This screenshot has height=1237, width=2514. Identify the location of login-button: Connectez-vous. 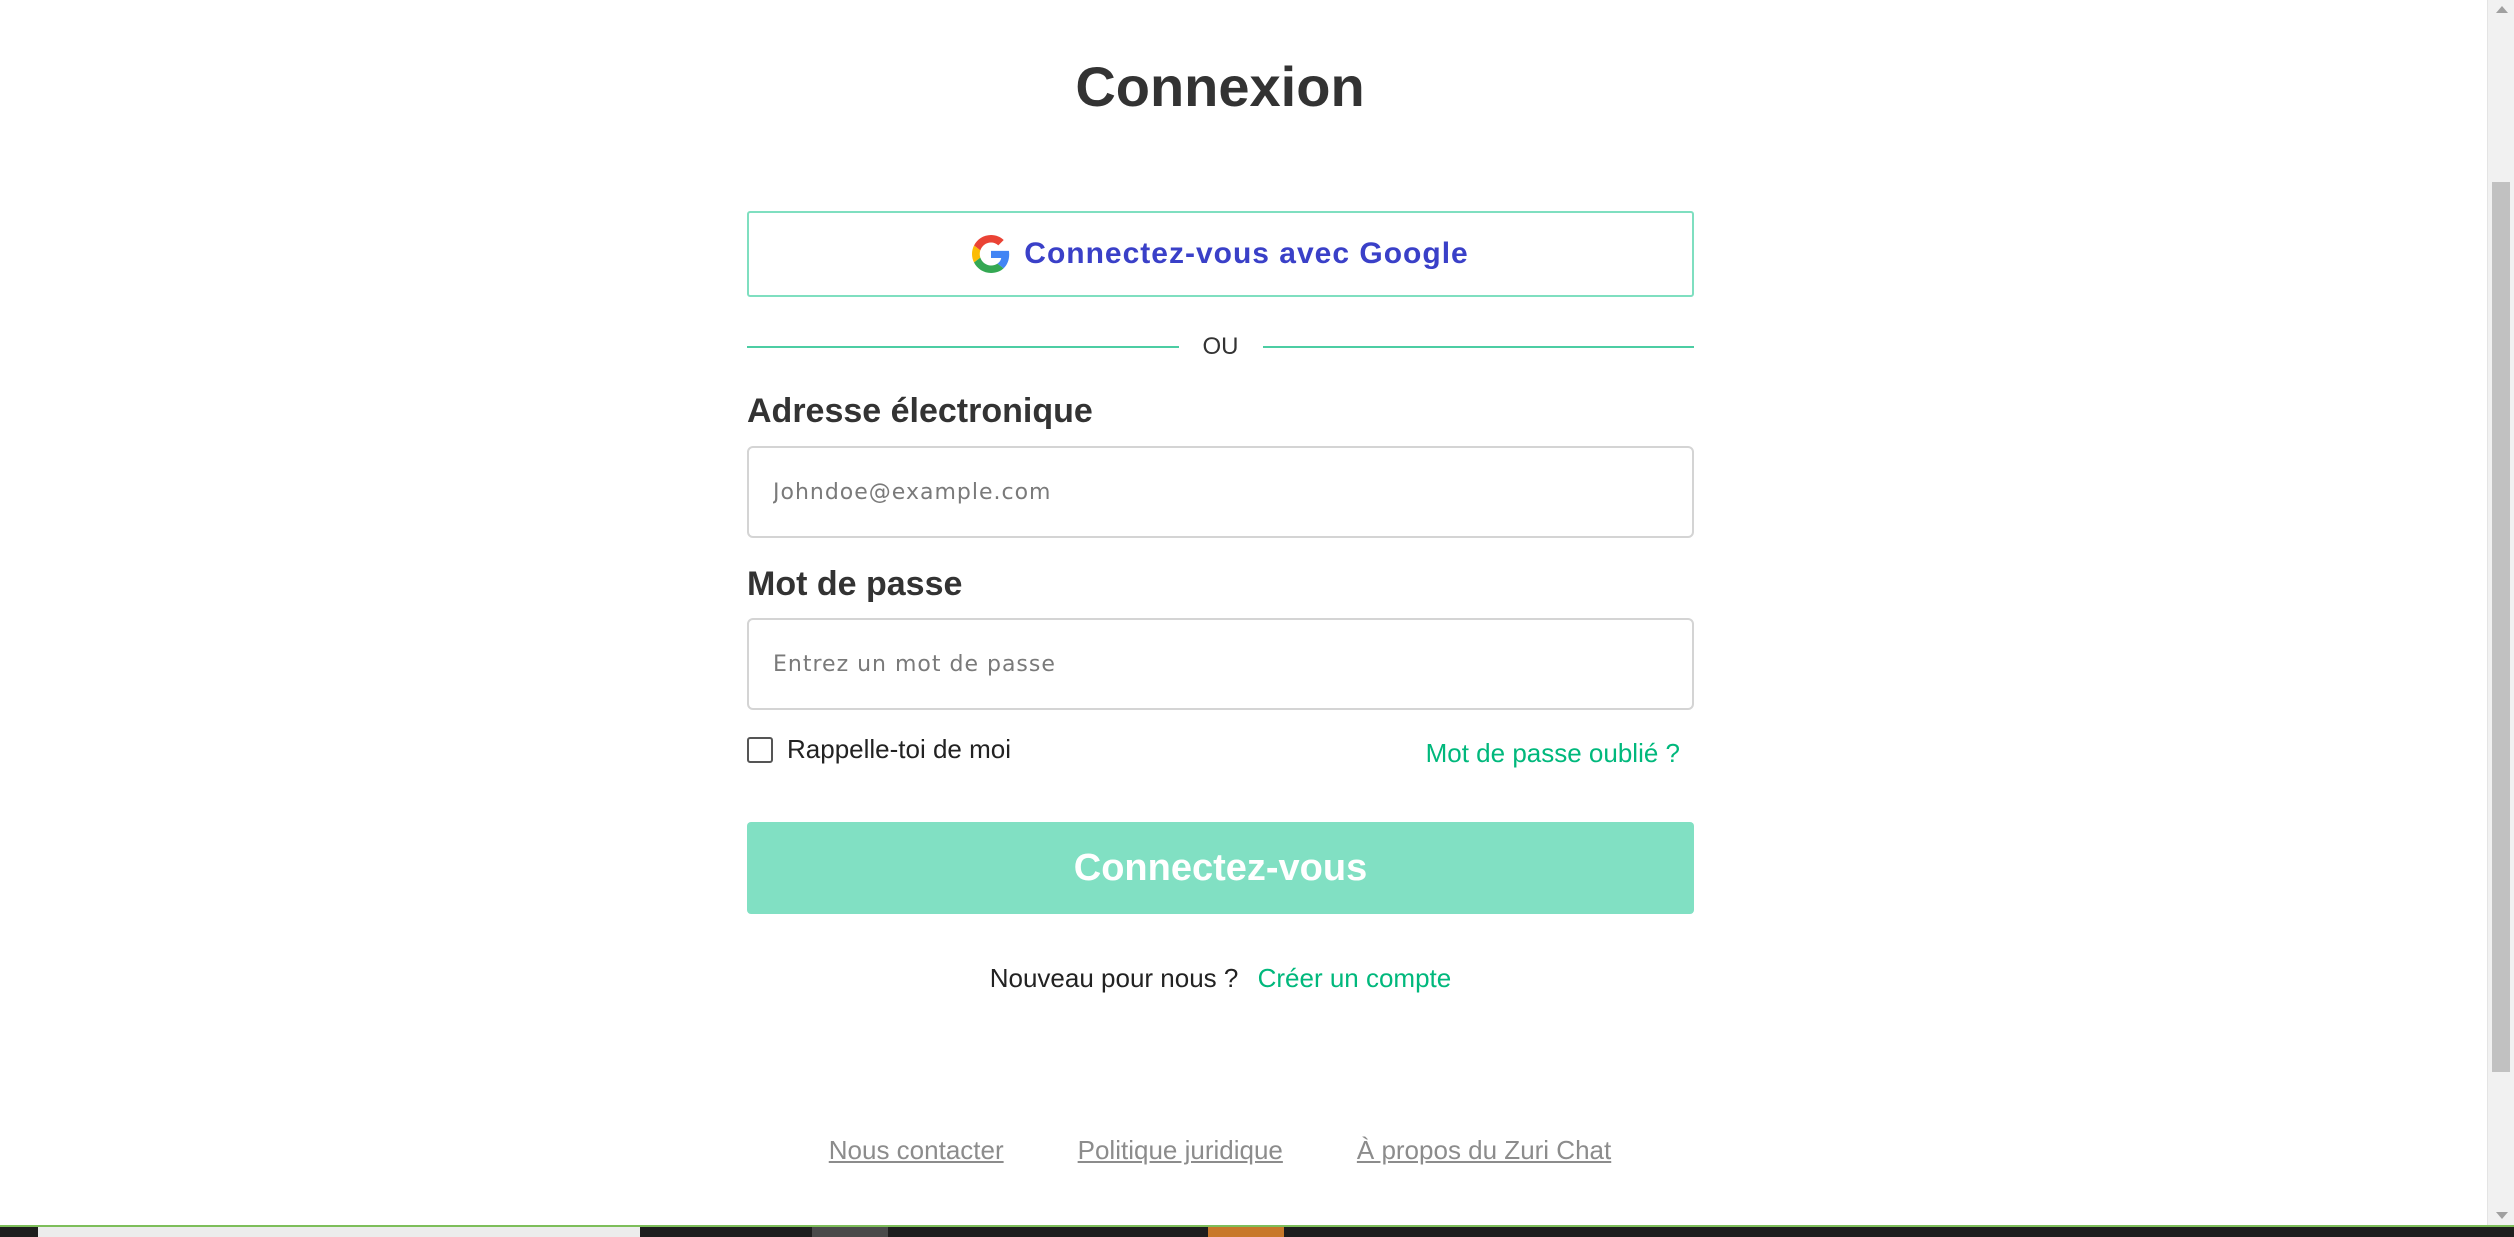
(1220, 868).